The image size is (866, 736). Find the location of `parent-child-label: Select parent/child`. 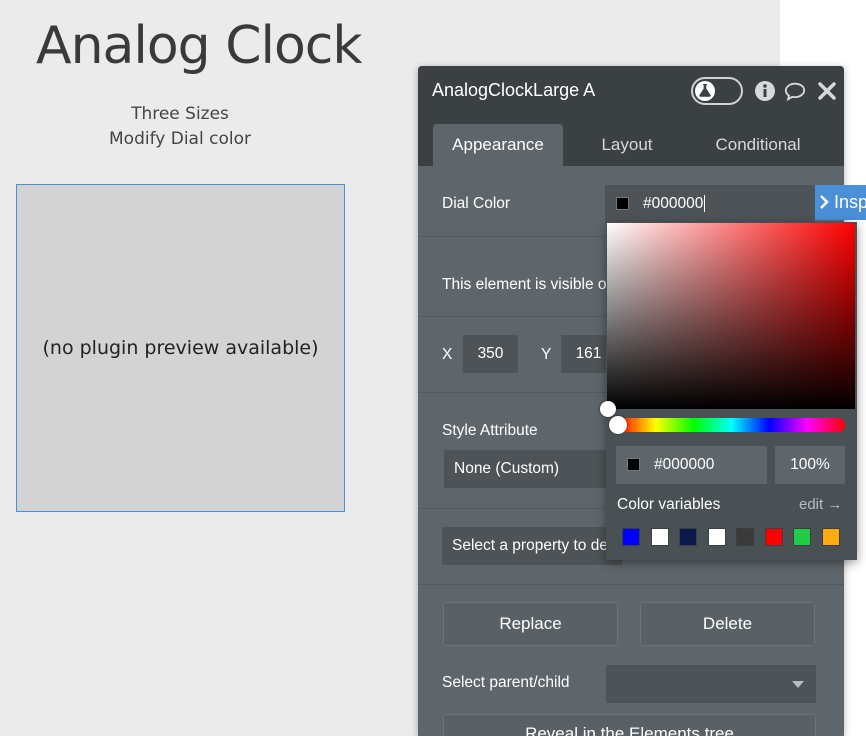

parent-child-label: Select parent/child is located at coordinates (506, 682).